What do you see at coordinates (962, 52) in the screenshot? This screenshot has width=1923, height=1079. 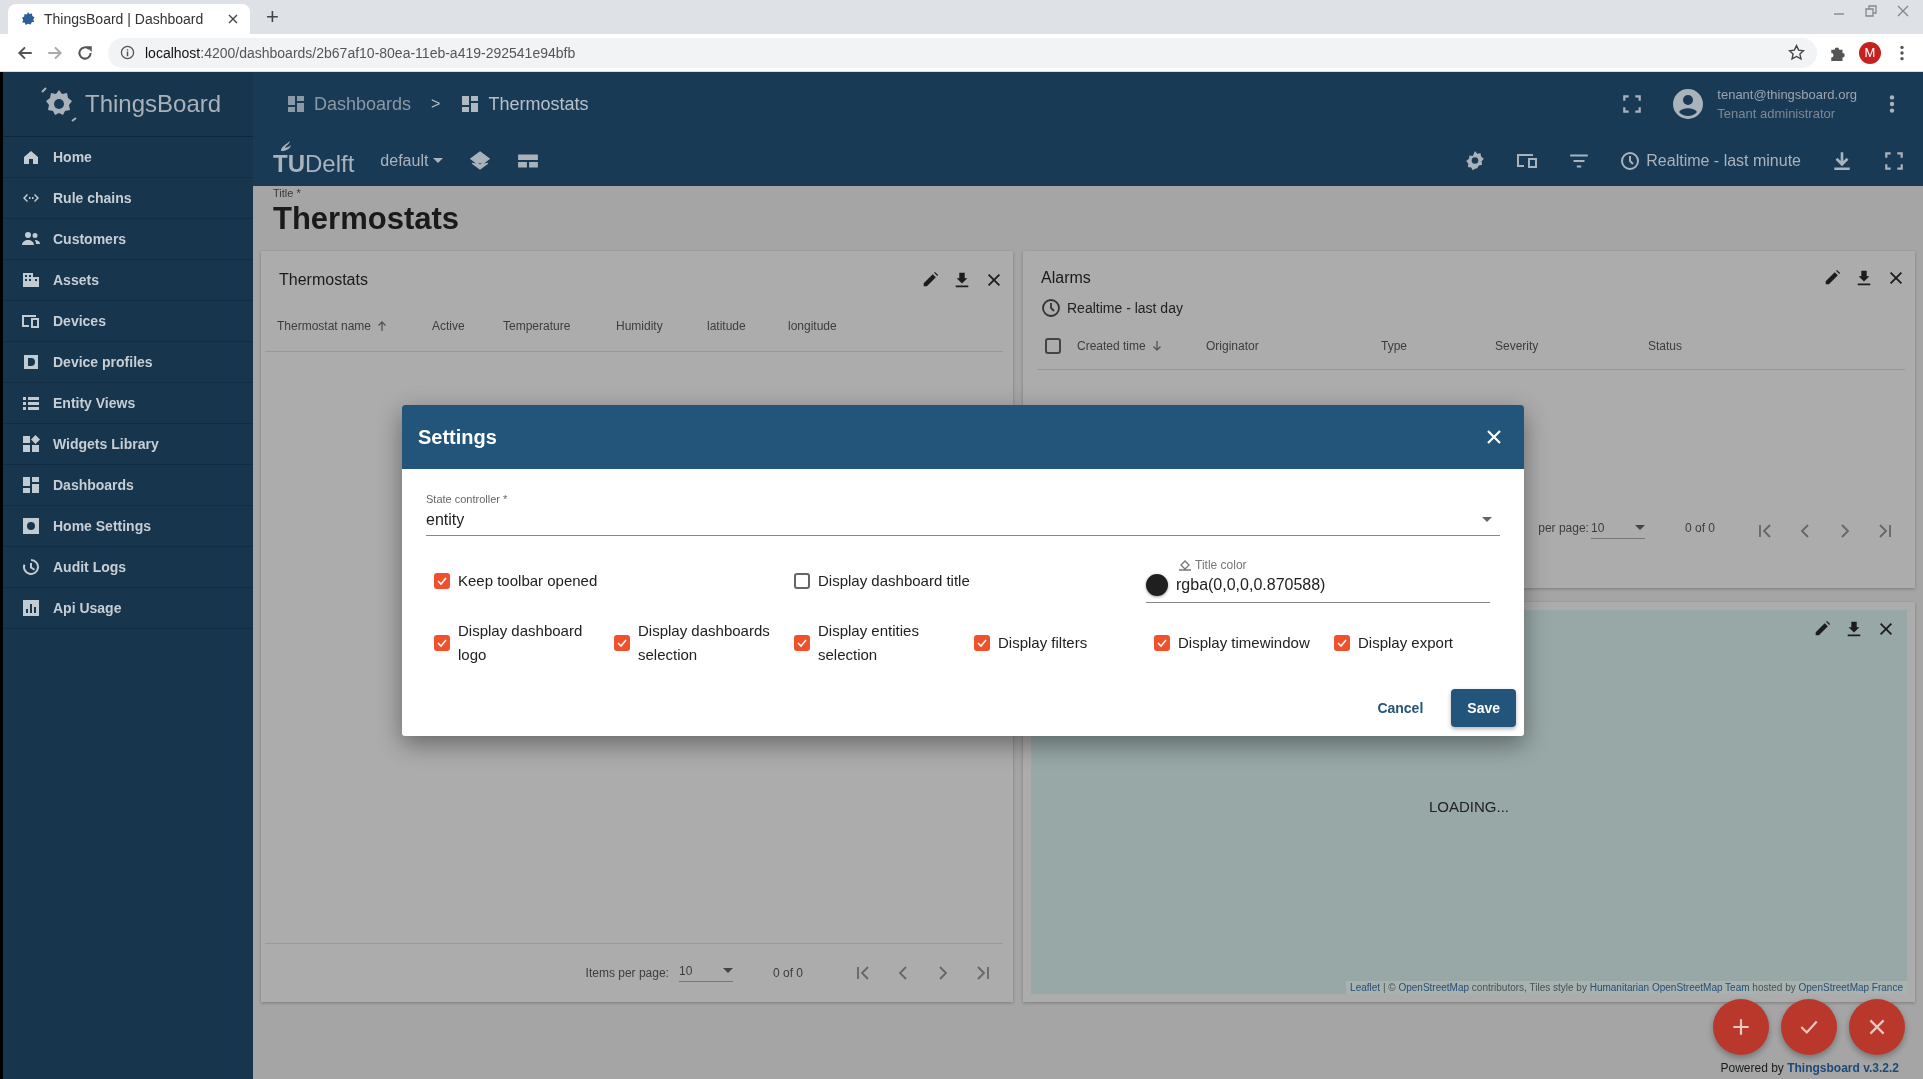 I see `address-bar: localhost:4200/dashboards/2b67af10-80ea-11eb-a419-292541e94bfb` at bounding box center [962, 52].